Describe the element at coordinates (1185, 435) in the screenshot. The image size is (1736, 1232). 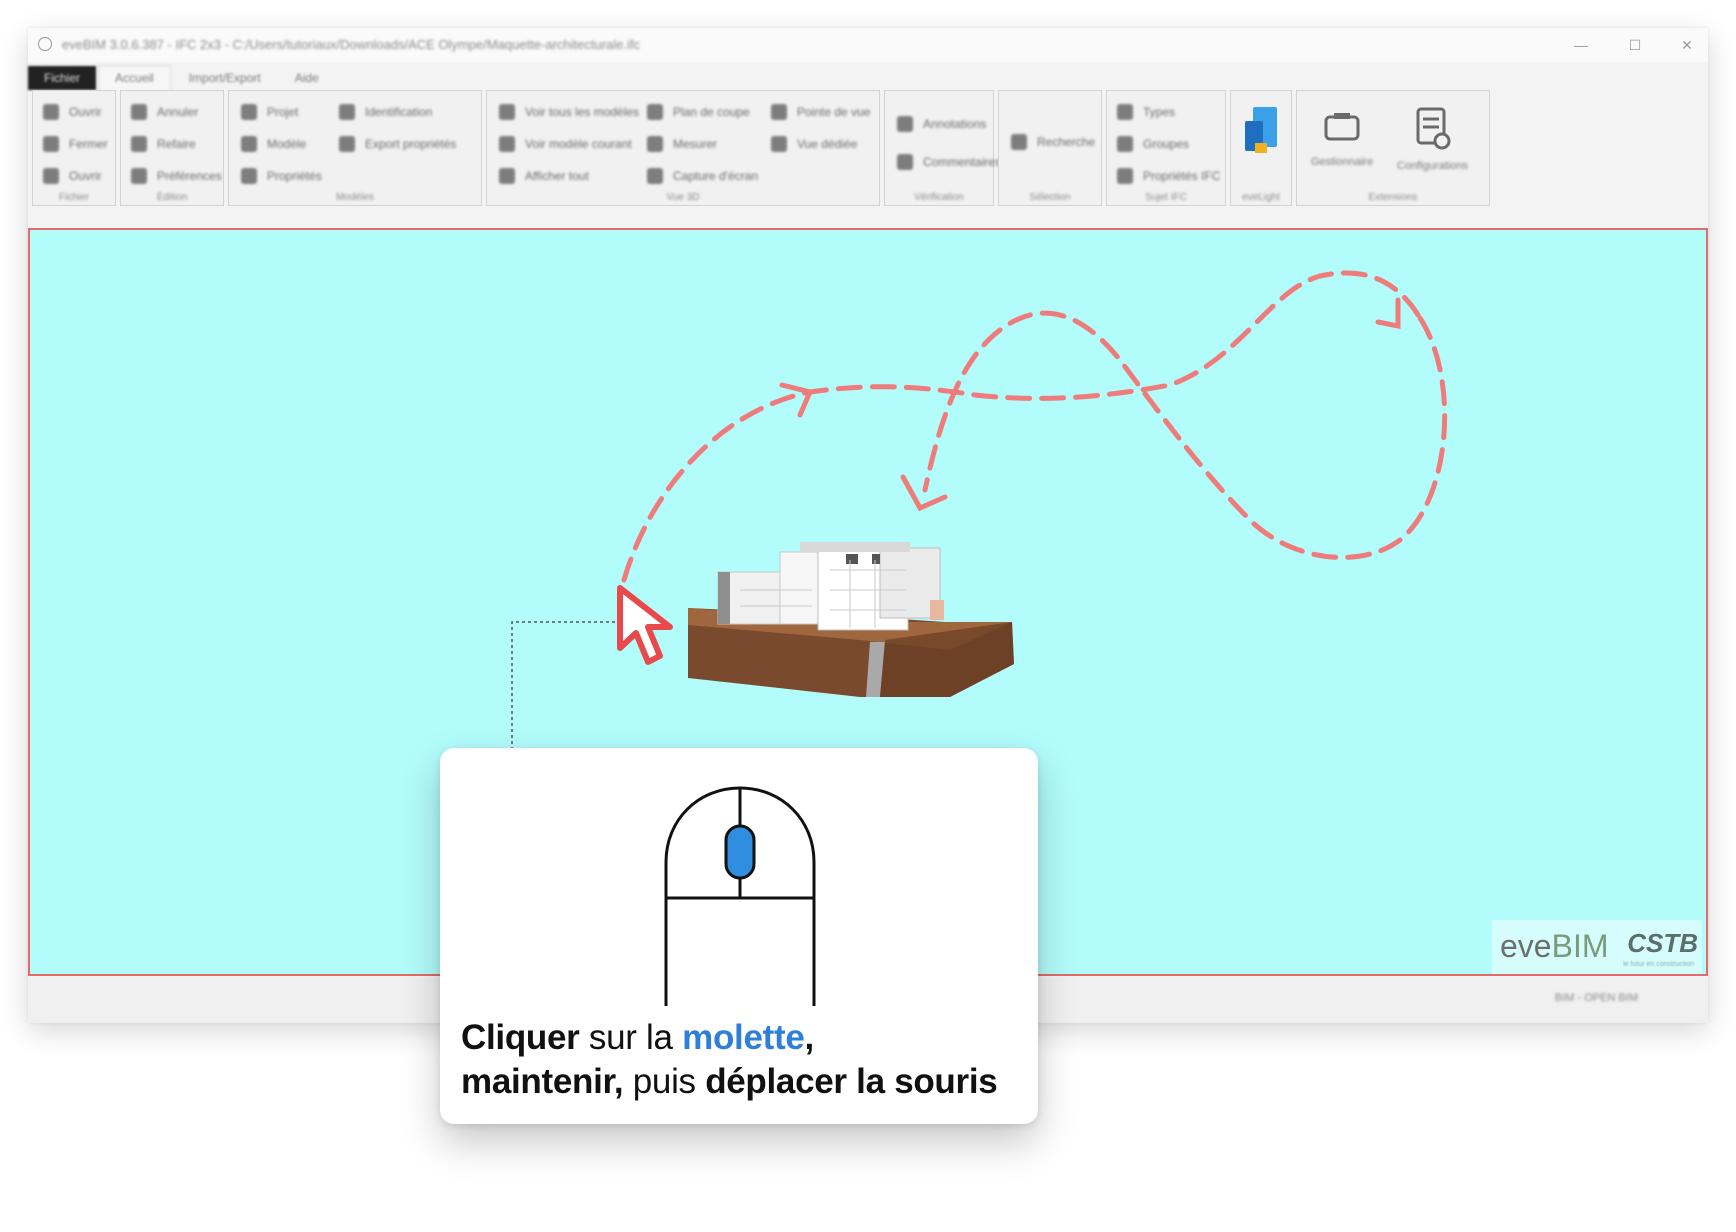
I see `mouse-path-loop` at that location.